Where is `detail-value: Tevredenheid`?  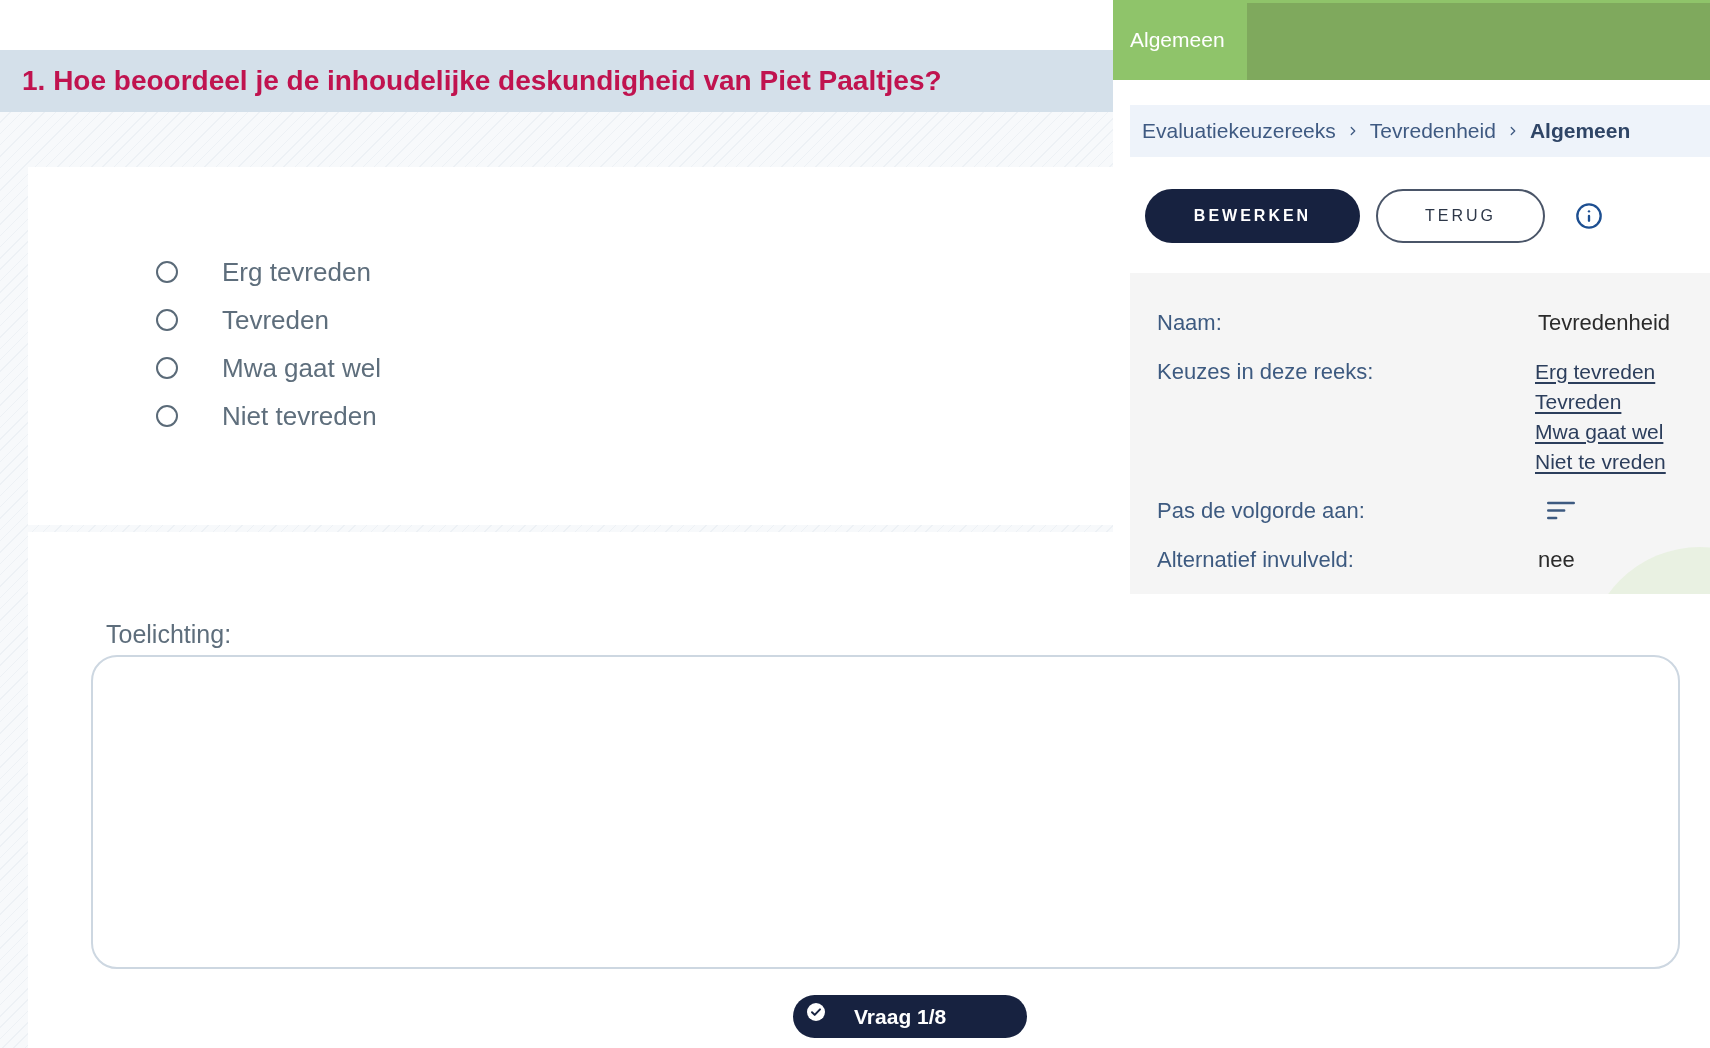
detail-value: Tevredenheid is located at coordinates (1604, 323).